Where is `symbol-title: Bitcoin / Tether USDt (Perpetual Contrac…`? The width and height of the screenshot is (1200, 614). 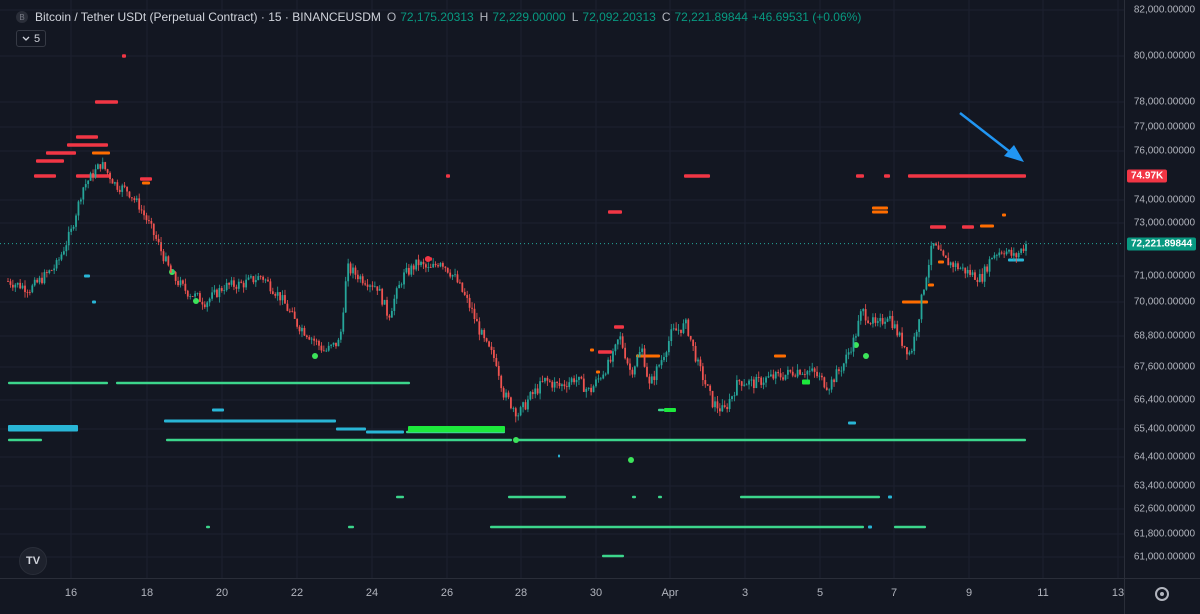
symbol-title: Bitcoin / Tether USDt (Perpetual Contrac… is located at coordinates (208, 17).